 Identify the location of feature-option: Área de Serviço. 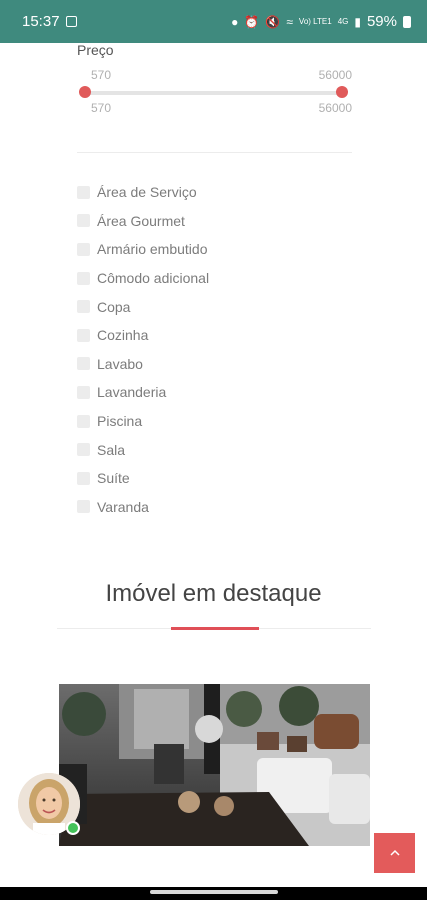
(143, 192).